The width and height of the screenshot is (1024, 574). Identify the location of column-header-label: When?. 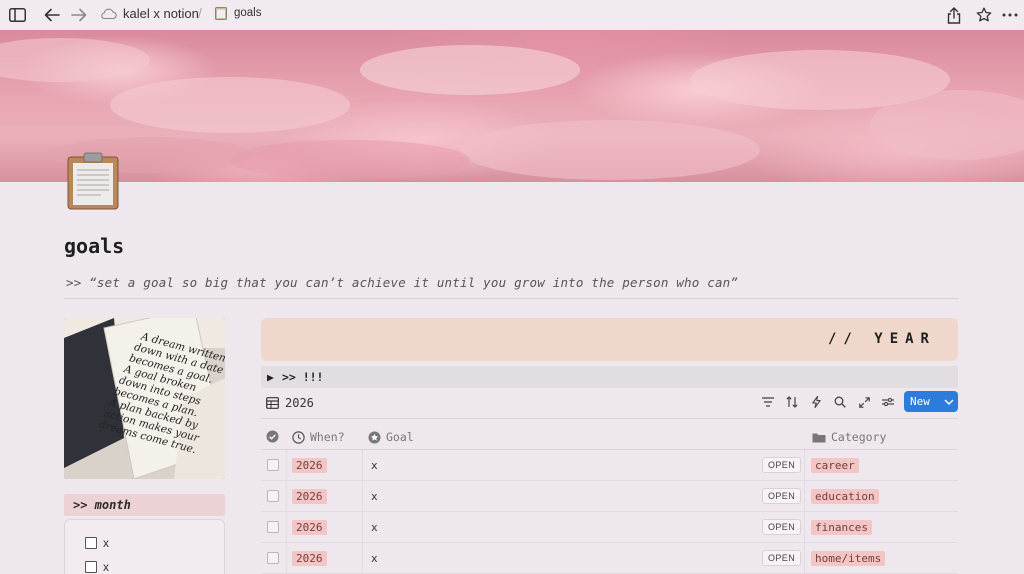
(327, 437).